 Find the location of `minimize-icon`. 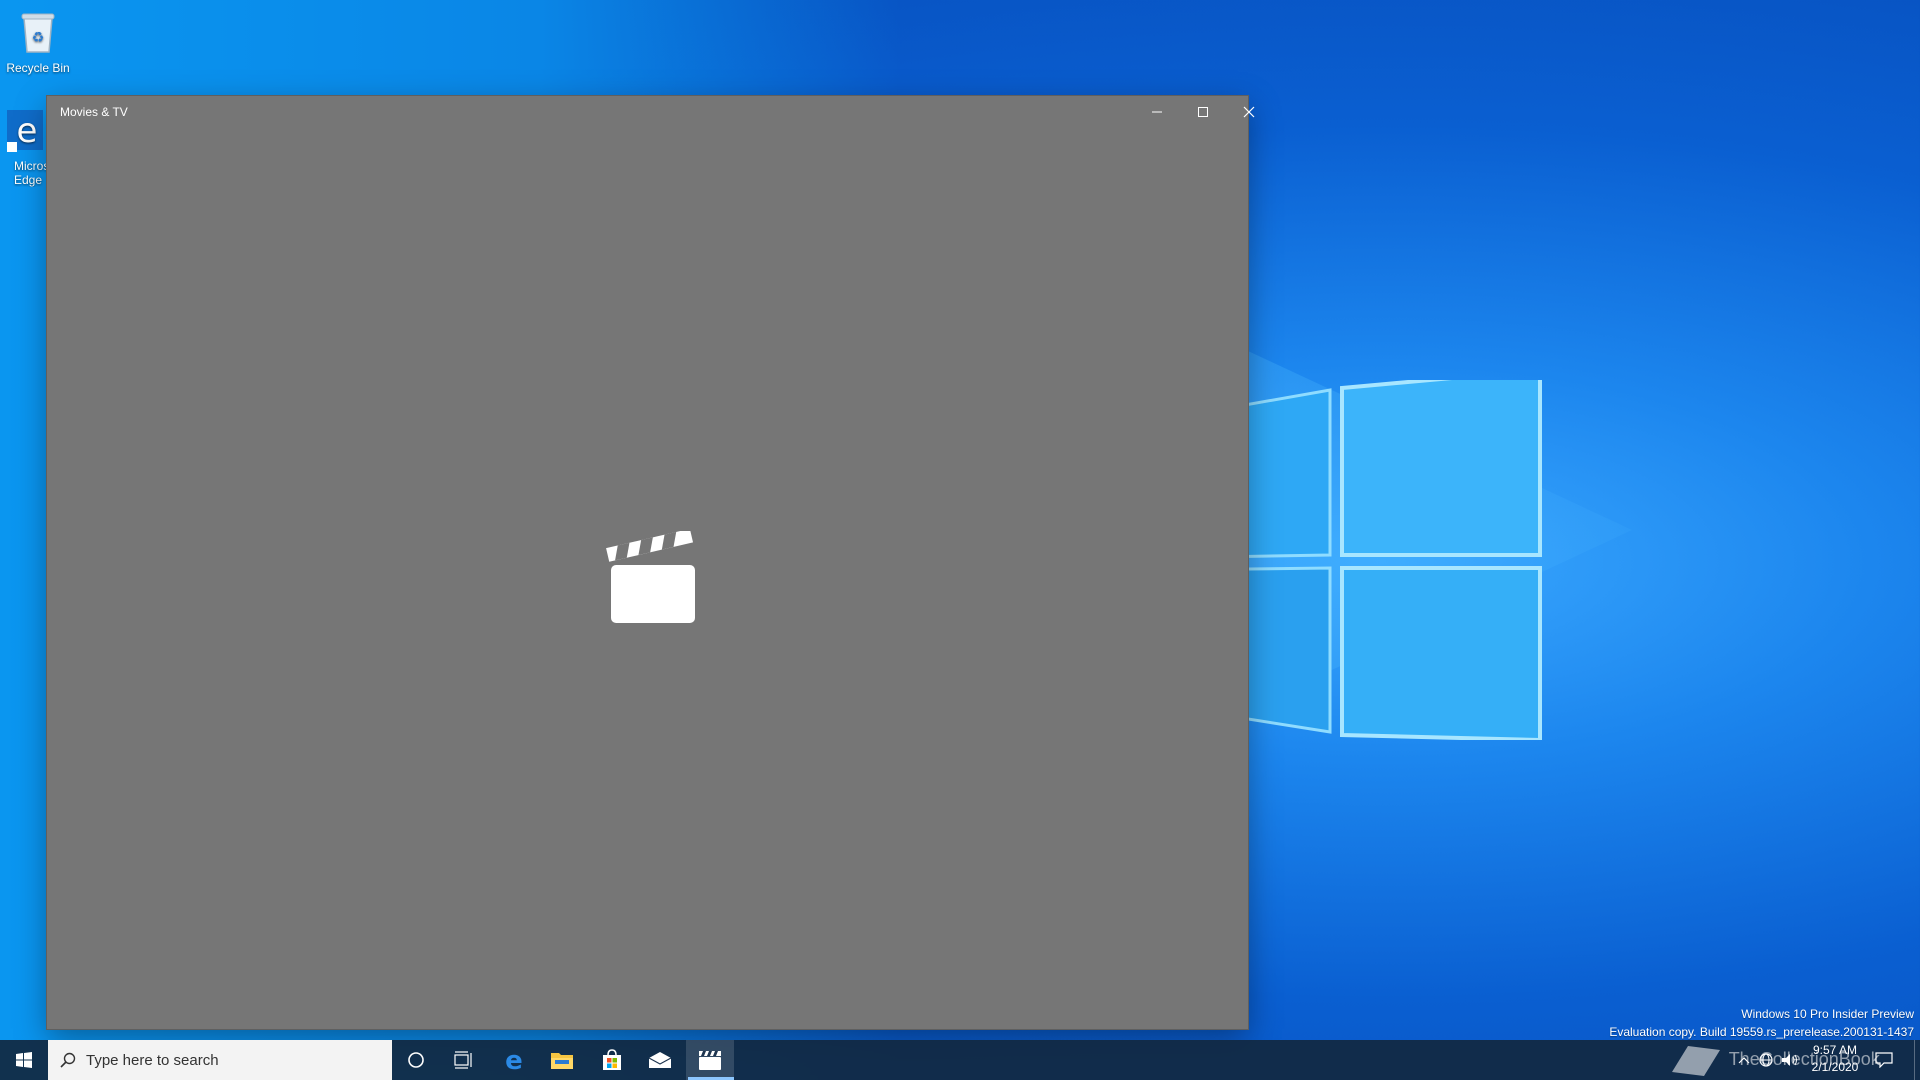

minimize-icon is located at coordinates (1157, 112).